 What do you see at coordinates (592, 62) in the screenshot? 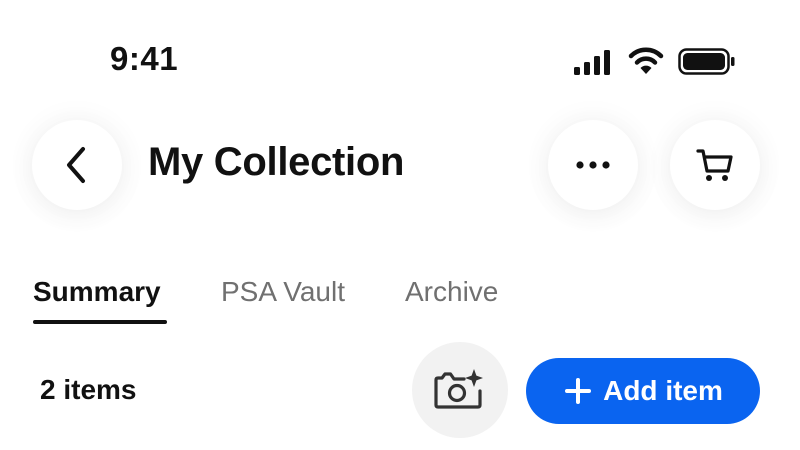
I see `signal-icon` at bounding box center [592, 62].